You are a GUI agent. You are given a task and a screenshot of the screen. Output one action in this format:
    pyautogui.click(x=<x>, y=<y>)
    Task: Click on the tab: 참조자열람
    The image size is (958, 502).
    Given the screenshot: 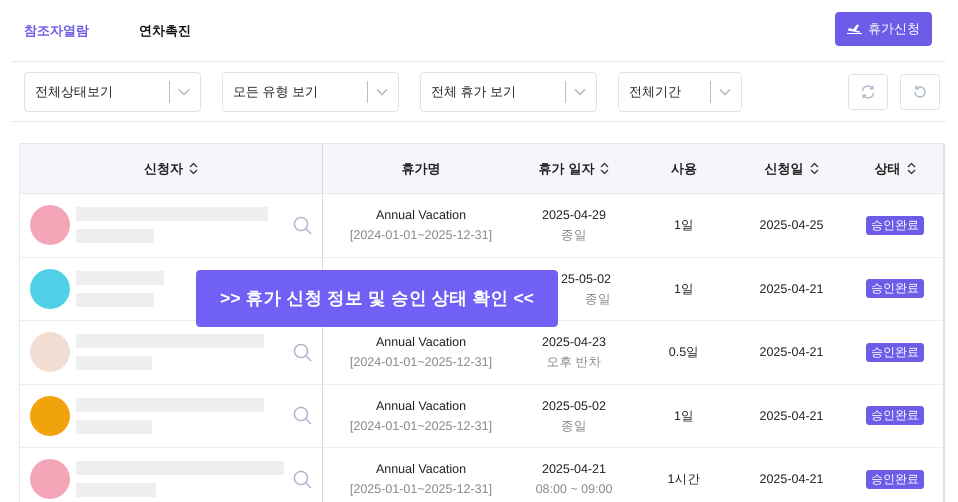 What is the action you would take?
    pyautogui.click(x=56, y=30)
    